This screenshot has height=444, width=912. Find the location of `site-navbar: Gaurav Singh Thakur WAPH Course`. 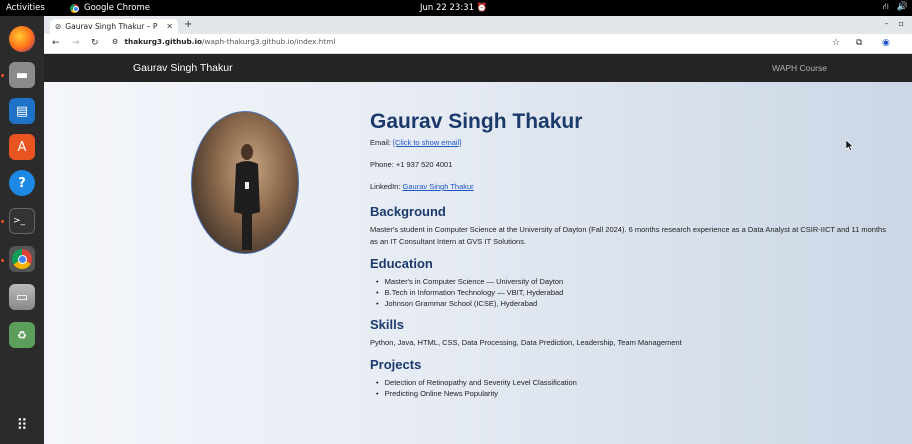

site-navbar: Gaurav Singh Thakur WAPH Course is located at coordinates (478, 68).